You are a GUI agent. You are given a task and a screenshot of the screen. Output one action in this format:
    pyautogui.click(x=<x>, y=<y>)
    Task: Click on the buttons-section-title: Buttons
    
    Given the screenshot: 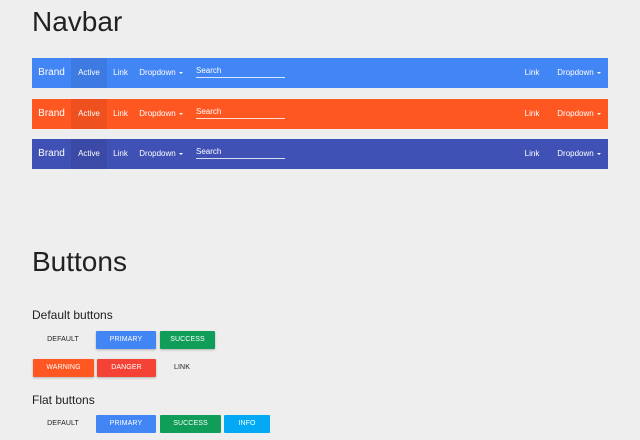 What is the action you would take?
    pyautogui.click(x=79, y=261)
    